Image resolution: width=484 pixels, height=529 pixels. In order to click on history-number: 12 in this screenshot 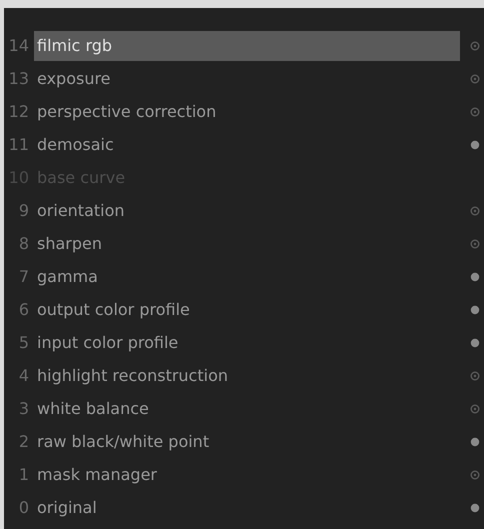, I will do `click(19, 111)`.